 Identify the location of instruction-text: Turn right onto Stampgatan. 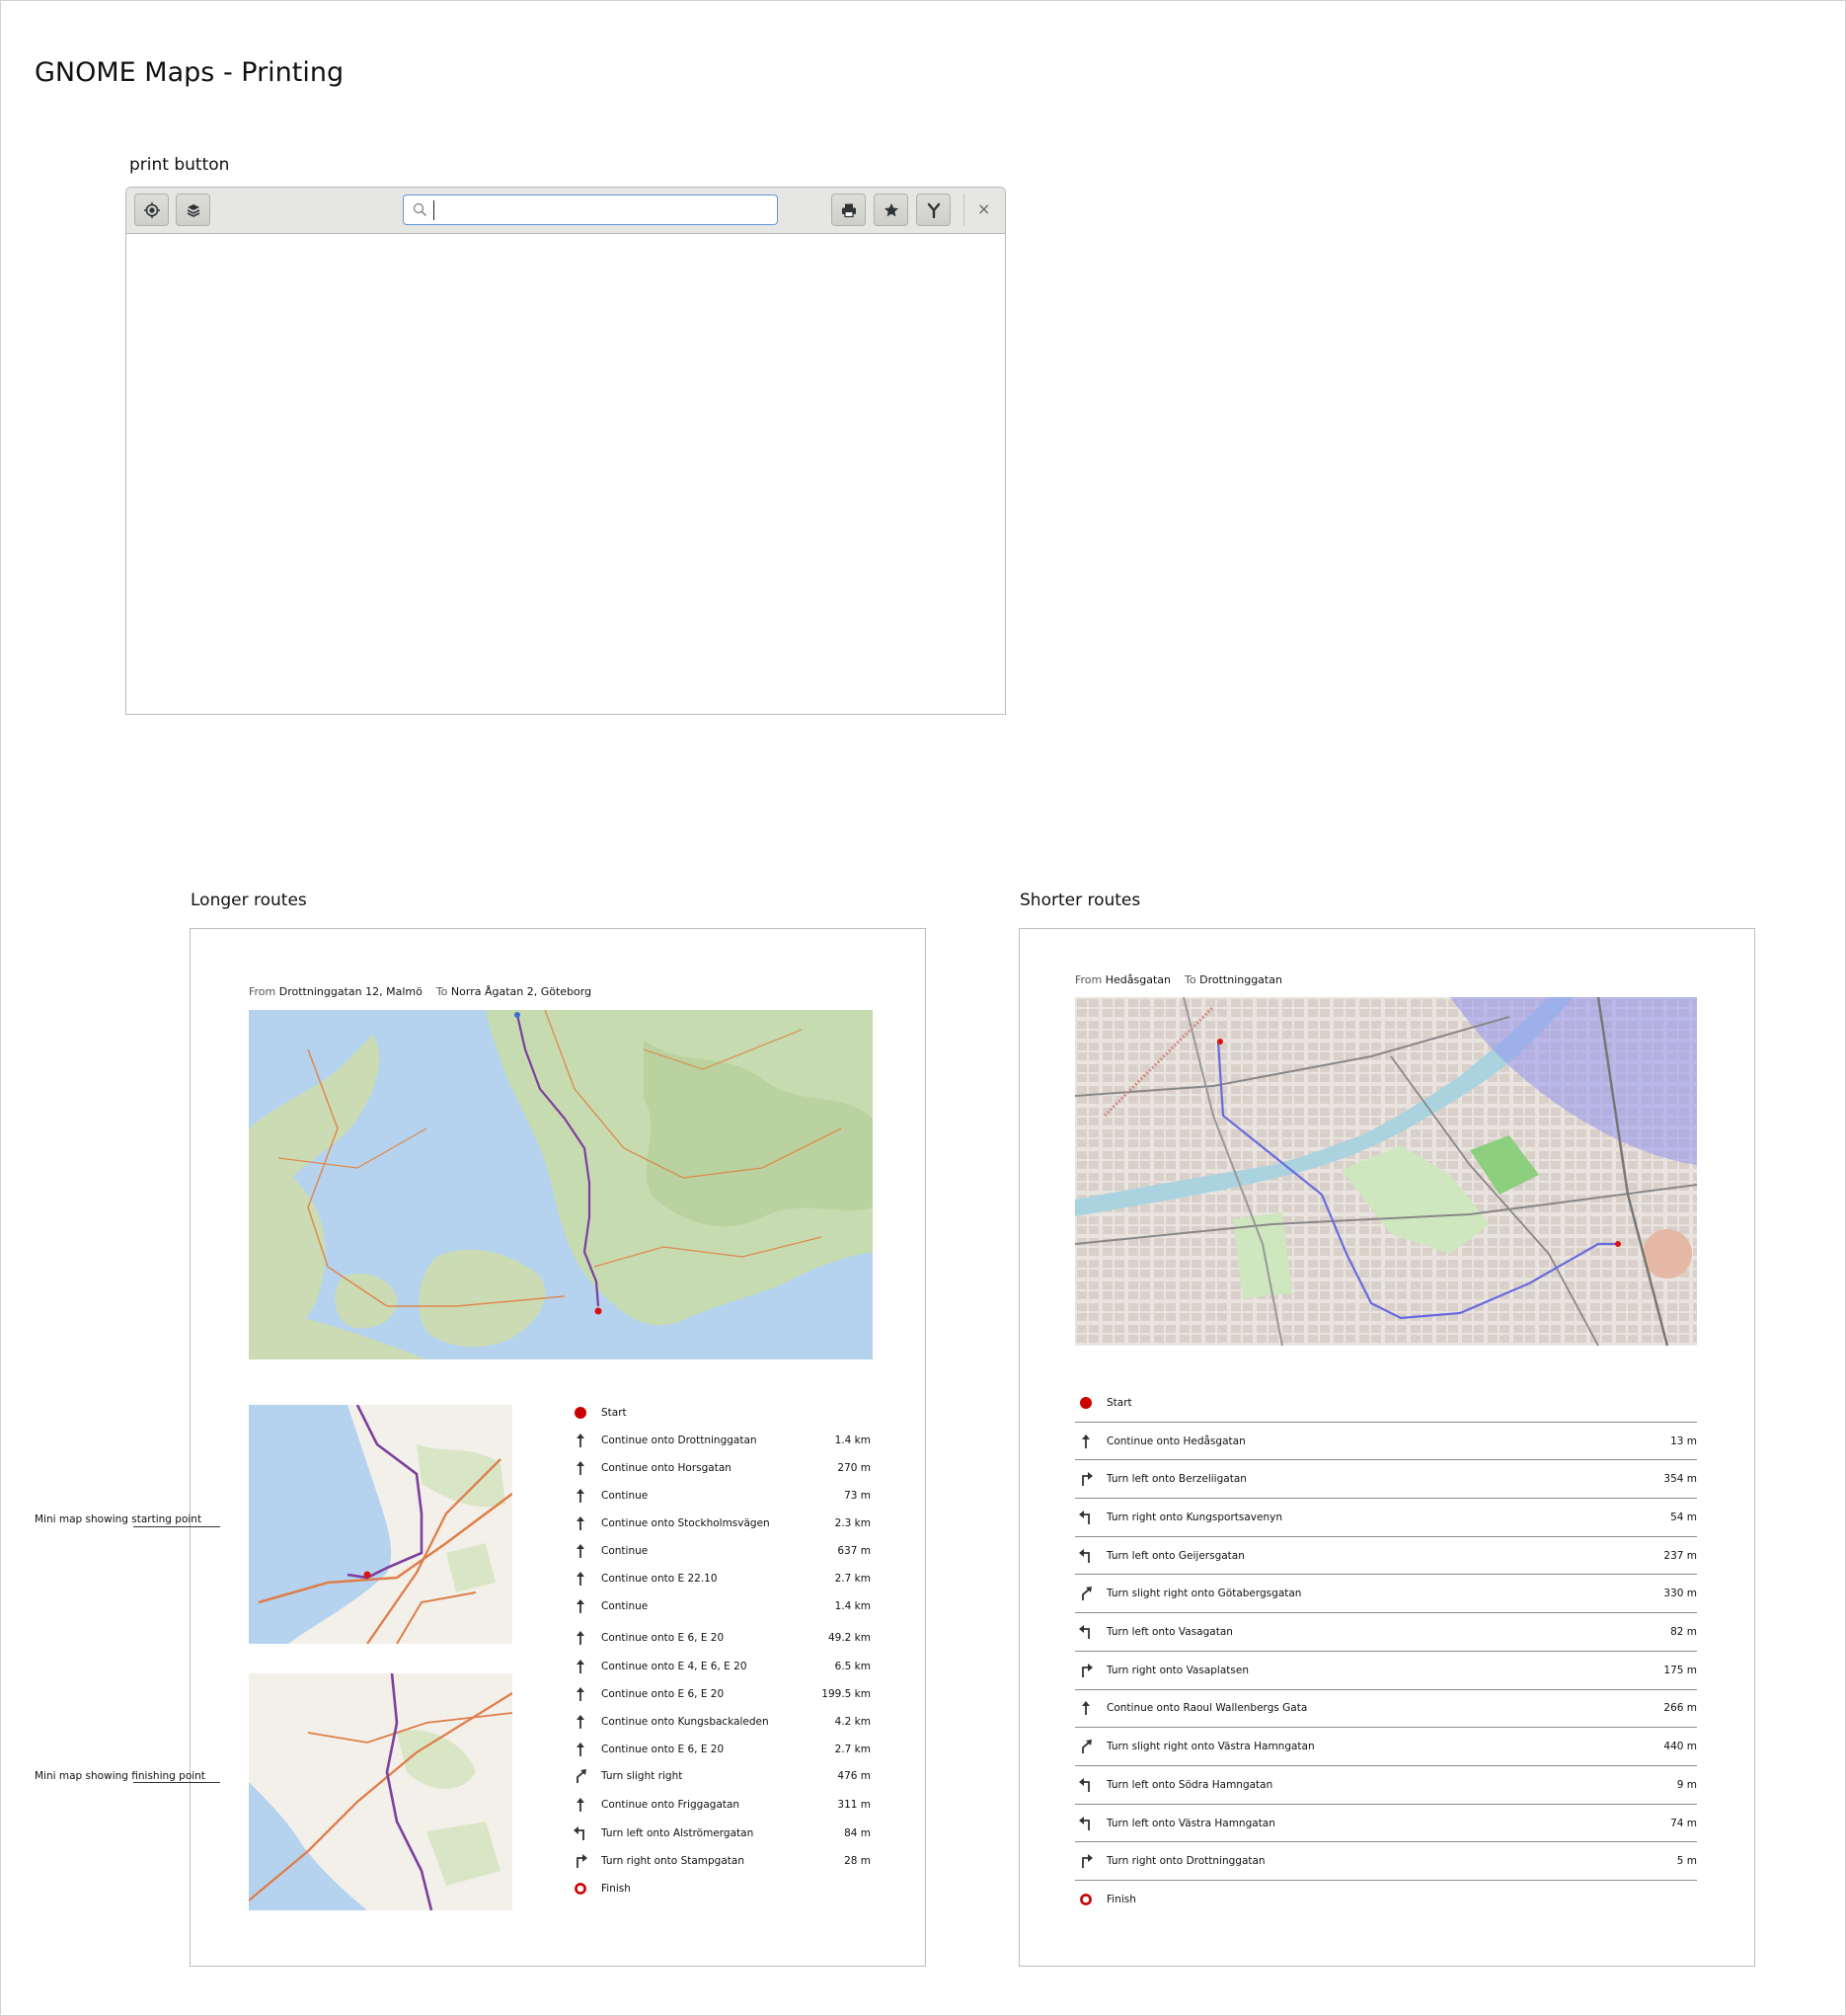
(673, 1861).